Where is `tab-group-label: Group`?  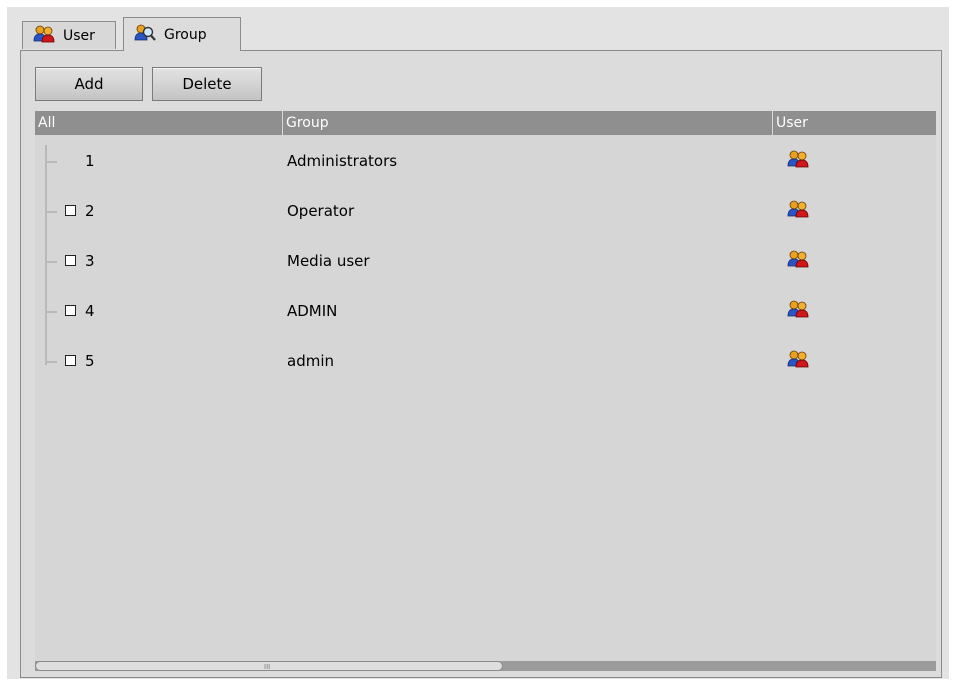
tab-group-label: Group is located at coordinates (185, 34).